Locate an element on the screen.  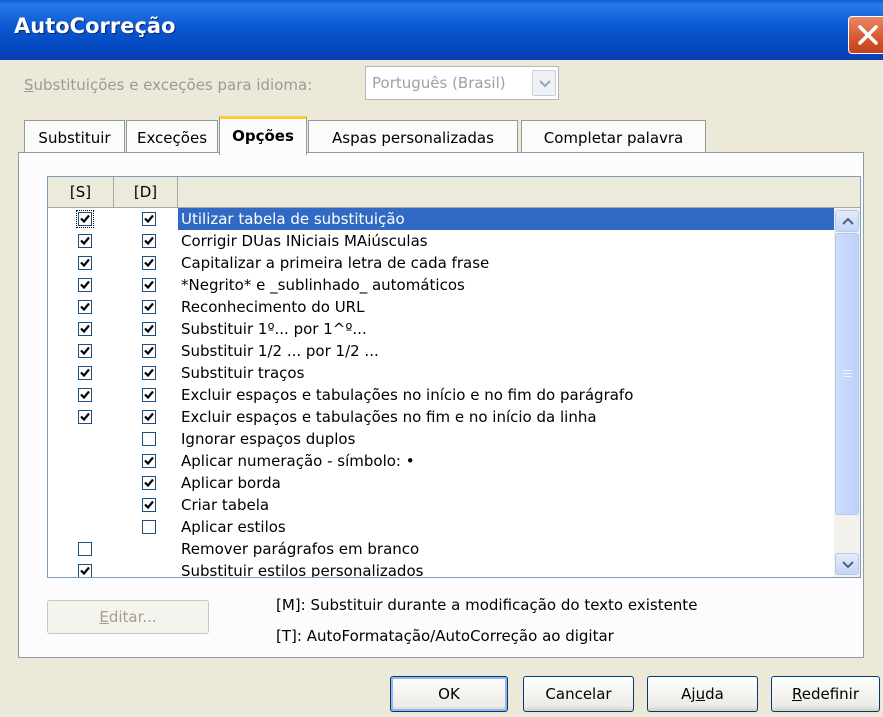
column-header-d: [D] is located at coordinates (146, 192).